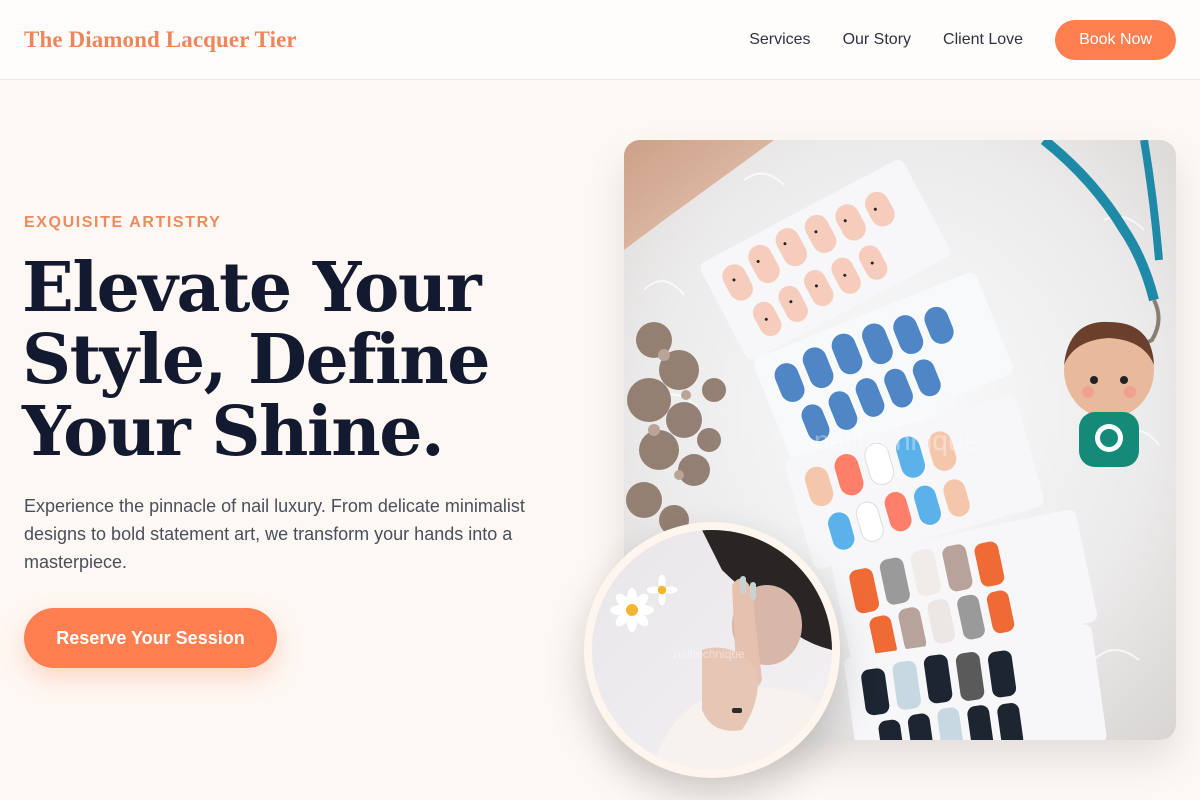 This screenshot has height=800, width=1200. I want to click on nav-link-services: Services, so click(779, 40).